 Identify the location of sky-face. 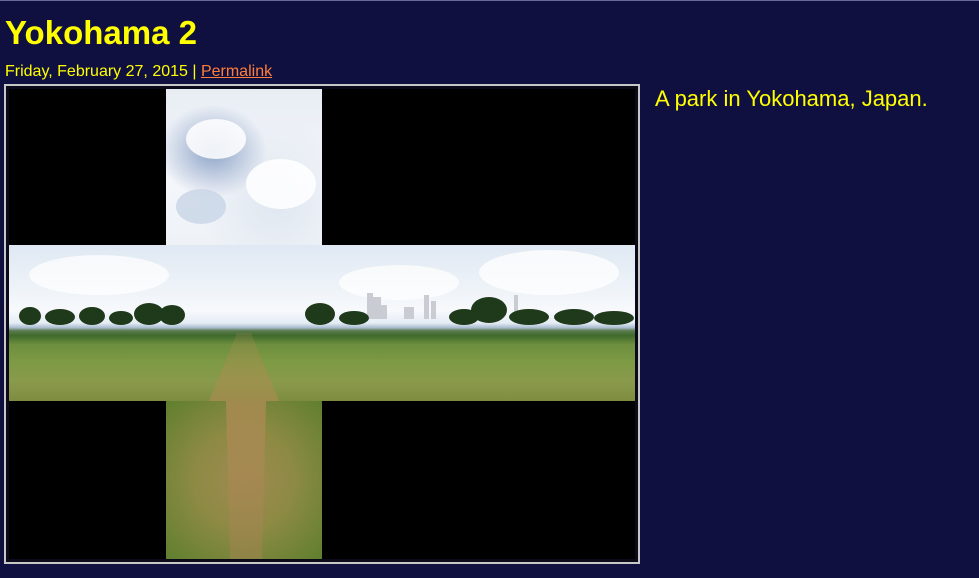
(244, 167).